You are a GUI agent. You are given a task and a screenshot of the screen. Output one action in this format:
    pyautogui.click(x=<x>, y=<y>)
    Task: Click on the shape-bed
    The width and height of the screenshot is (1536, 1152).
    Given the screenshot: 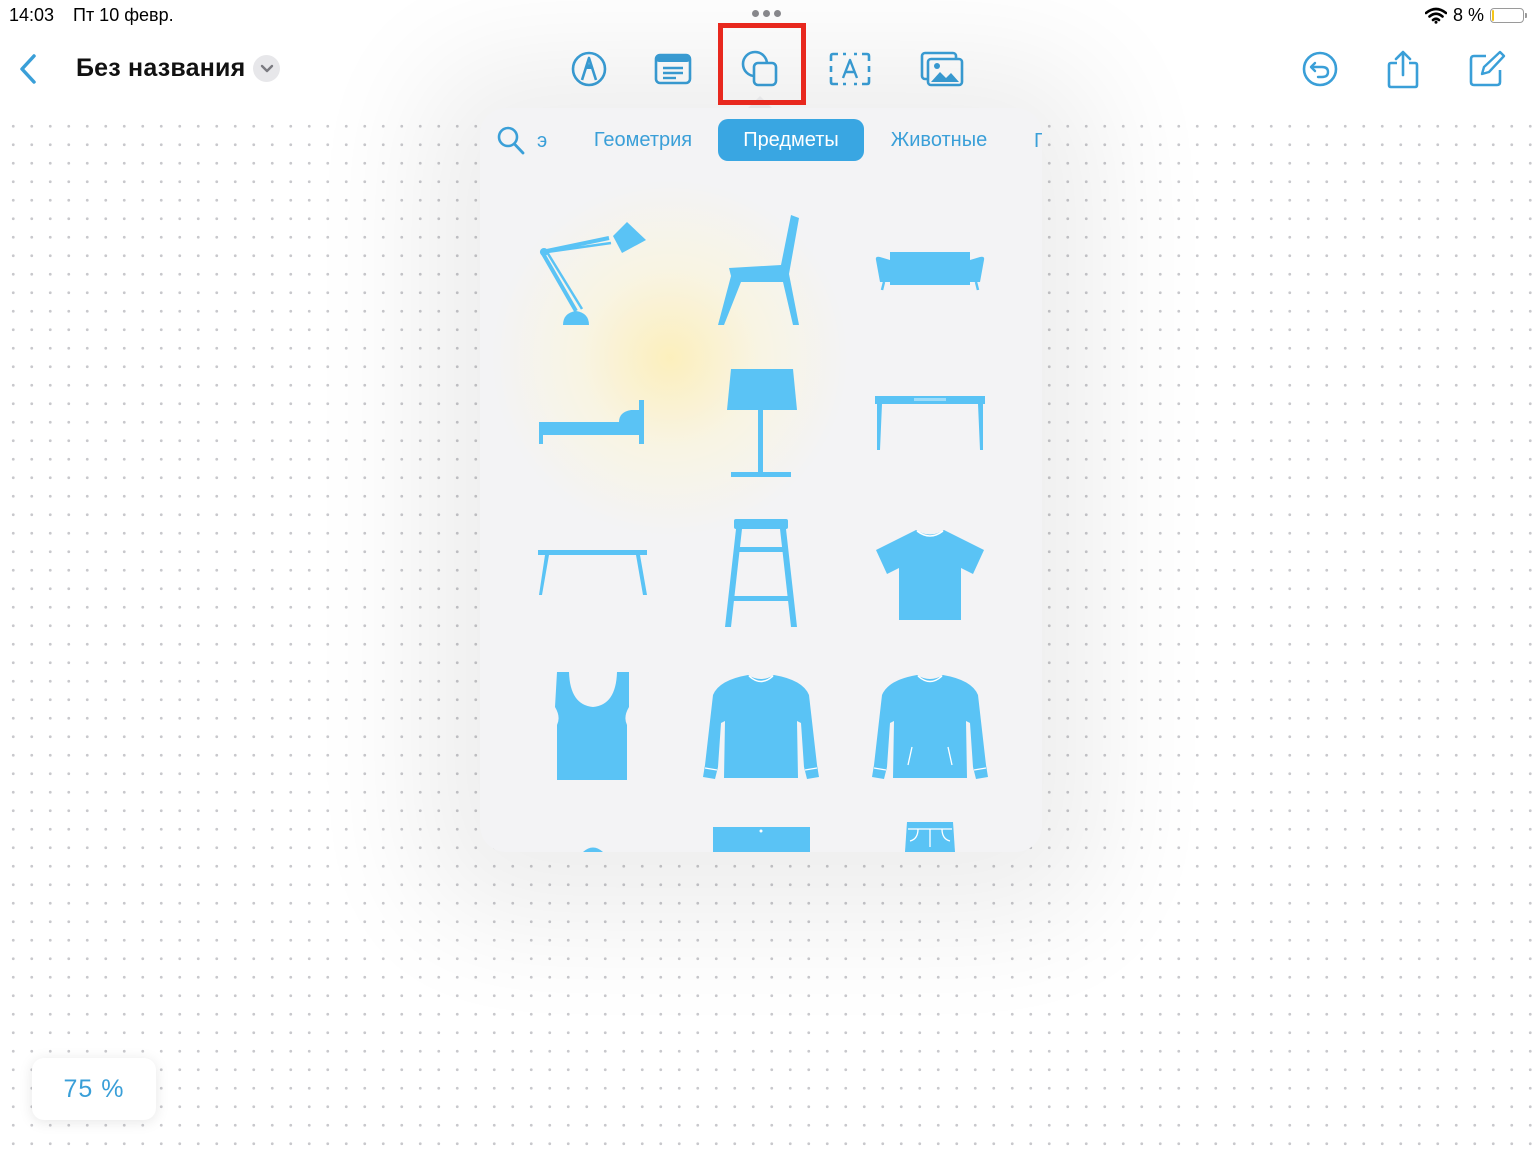 What is the action you would take?
    pyautogui.click(x=593, y=422)
    